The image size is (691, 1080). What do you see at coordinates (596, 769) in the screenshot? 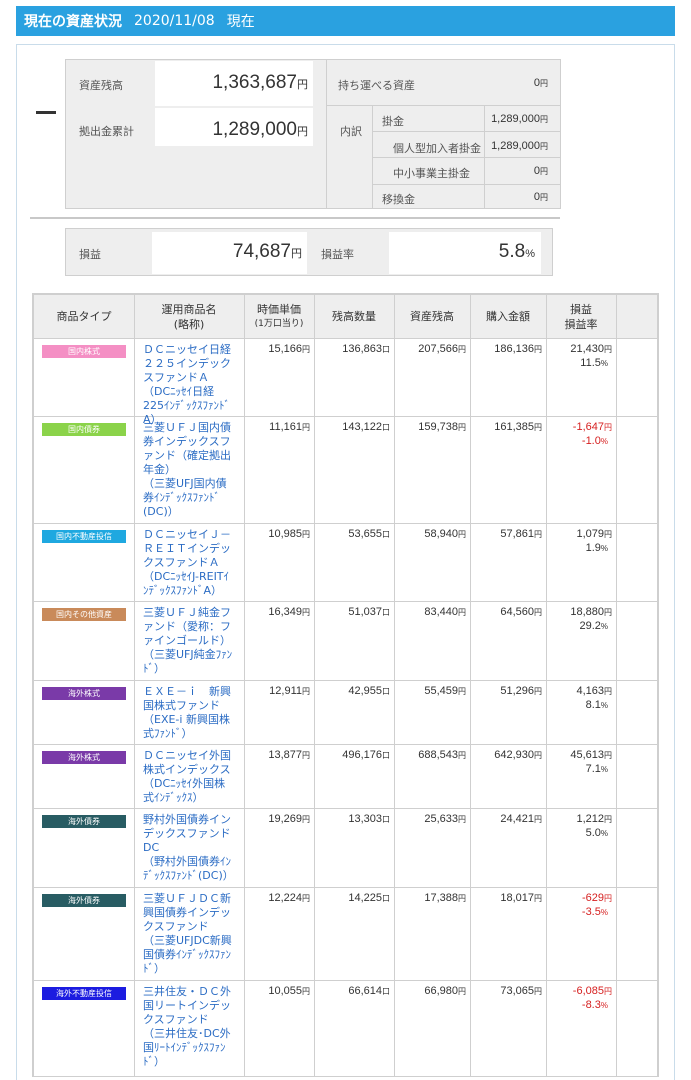
I see `profit-rate-value: 7.1%` at bounding box center [596, 769].